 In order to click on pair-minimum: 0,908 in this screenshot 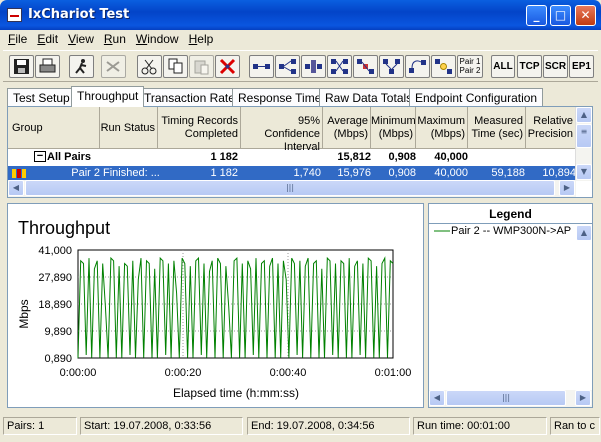, I will do `click(402, 173)`.